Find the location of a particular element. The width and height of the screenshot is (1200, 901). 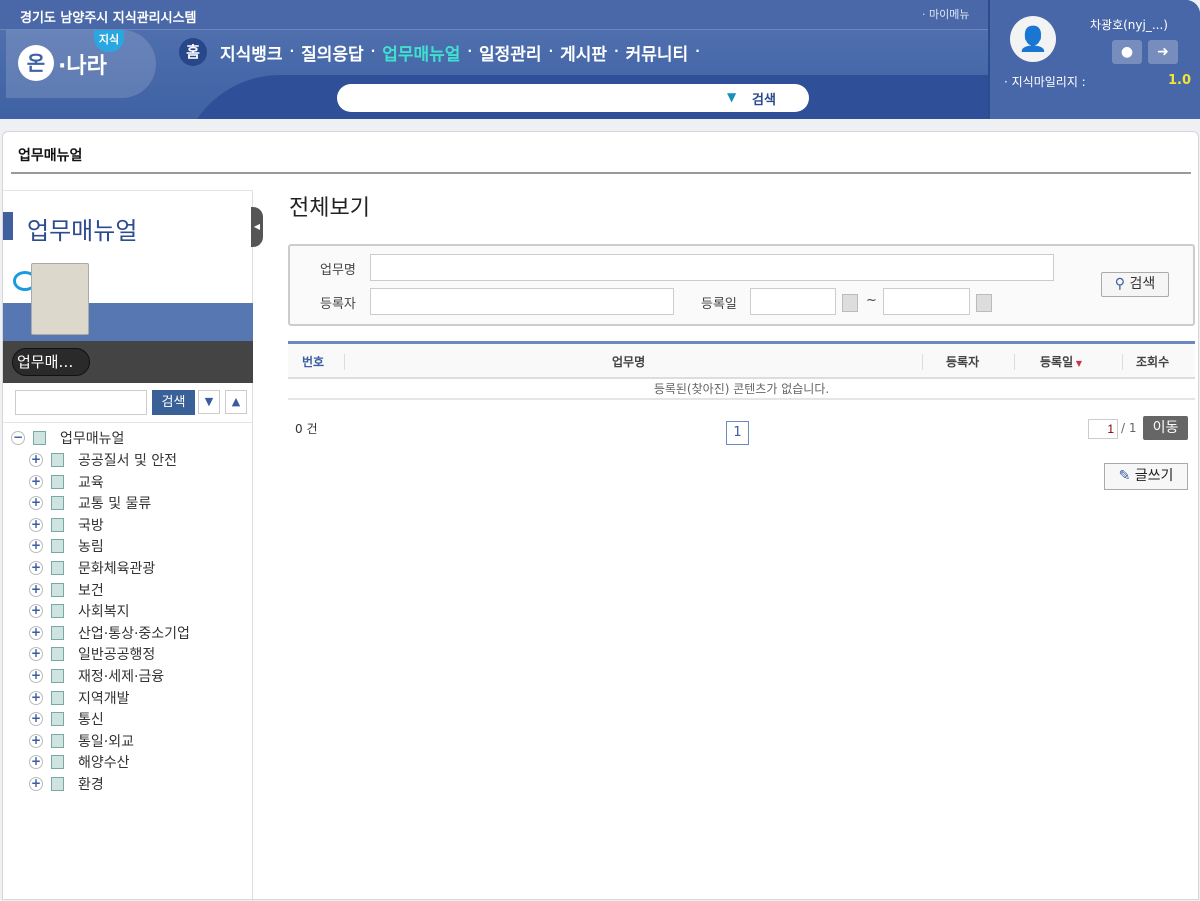

my-menu-label: 마이메뉴 is located at coordinates (949, 14).